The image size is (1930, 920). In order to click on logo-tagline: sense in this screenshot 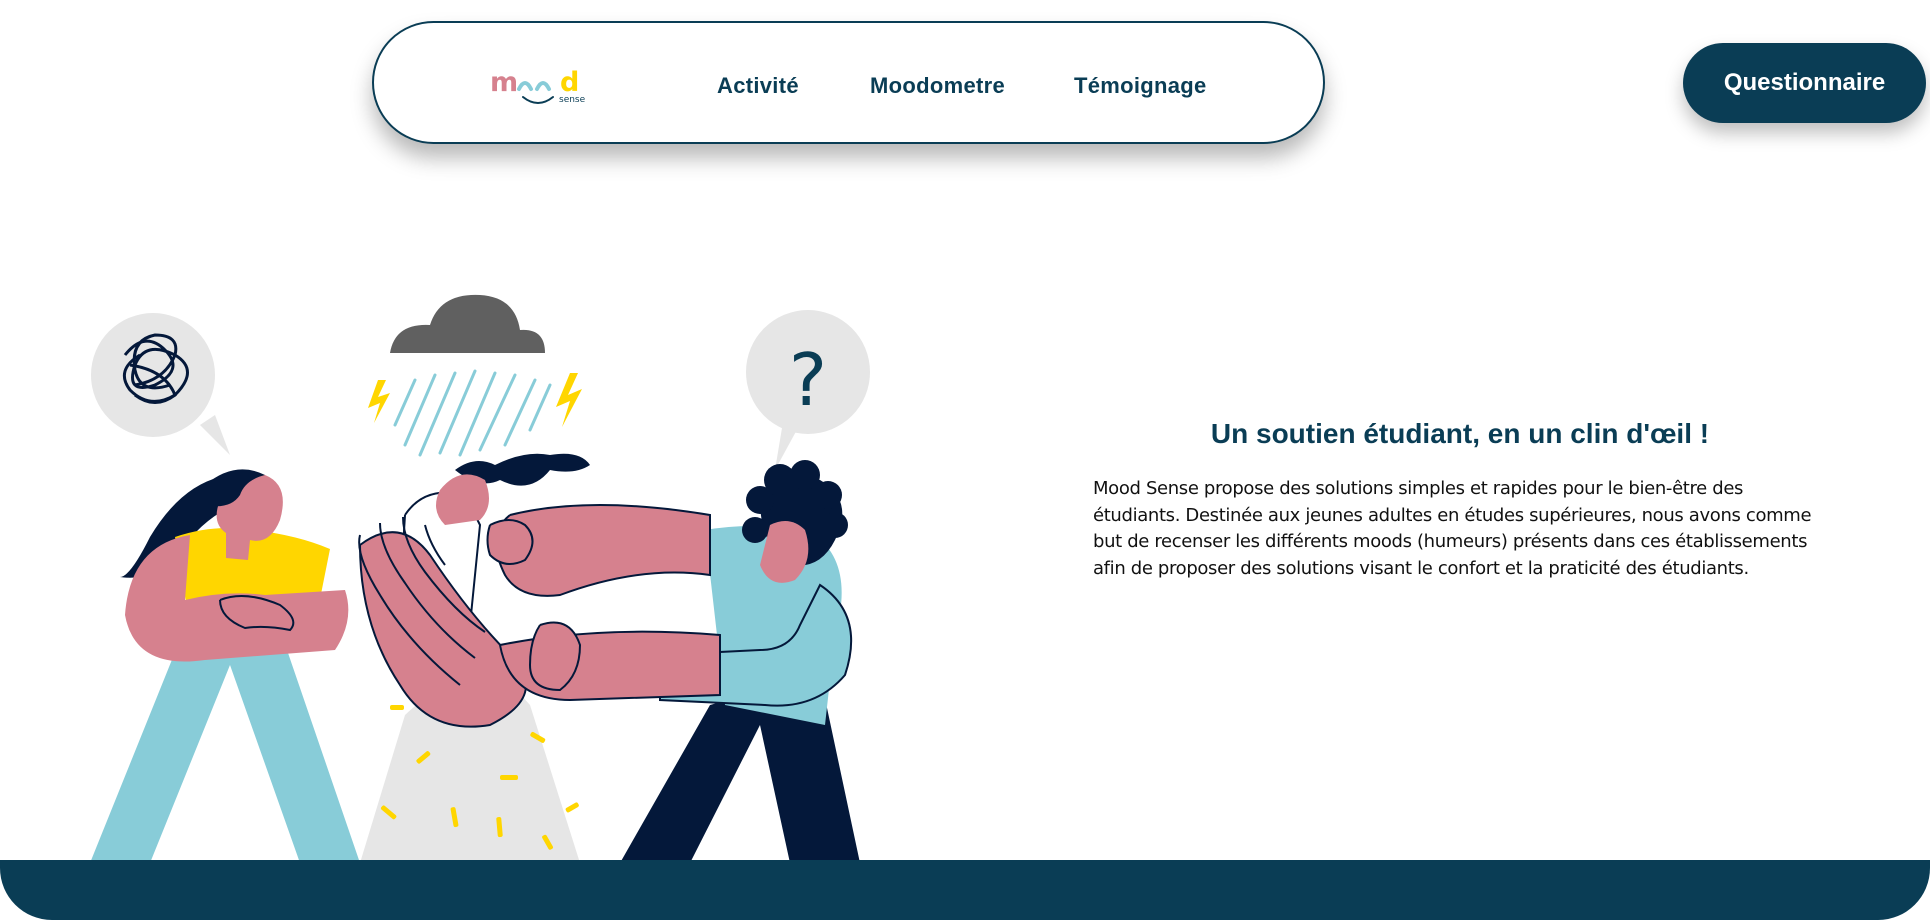, I will do `click(572, 100)`.